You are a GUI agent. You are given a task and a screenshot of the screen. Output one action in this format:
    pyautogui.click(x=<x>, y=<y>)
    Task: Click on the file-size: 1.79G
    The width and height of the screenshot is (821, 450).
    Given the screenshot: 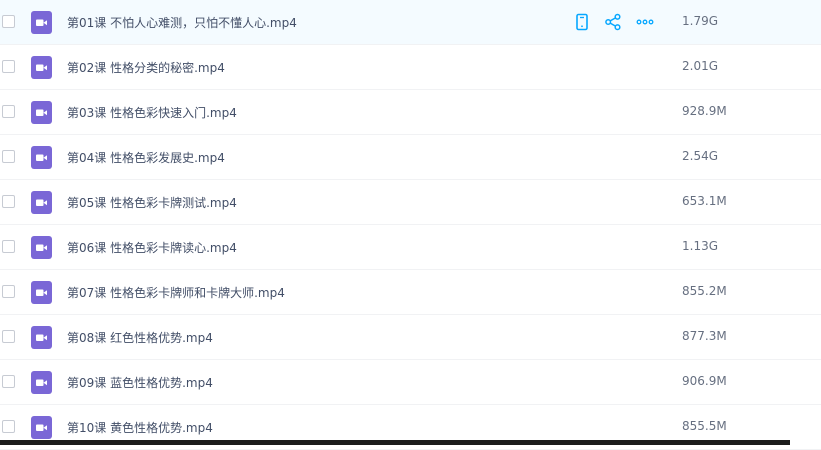 What is the action you would take?
    pyautogui.click(x=700, y=21)
    